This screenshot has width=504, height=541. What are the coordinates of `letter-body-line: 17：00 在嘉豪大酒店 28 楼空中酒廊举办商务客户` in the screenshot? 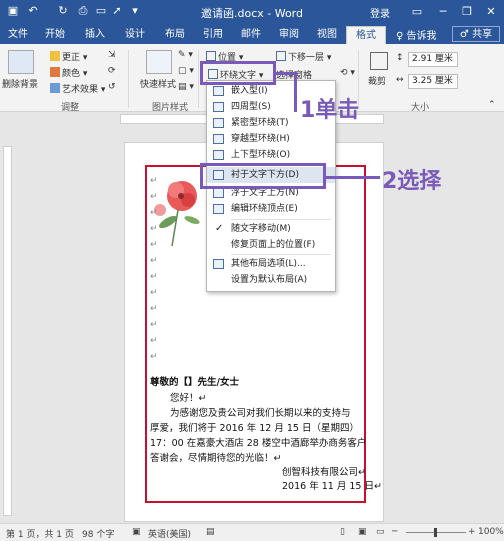 It's located at (258, 443).